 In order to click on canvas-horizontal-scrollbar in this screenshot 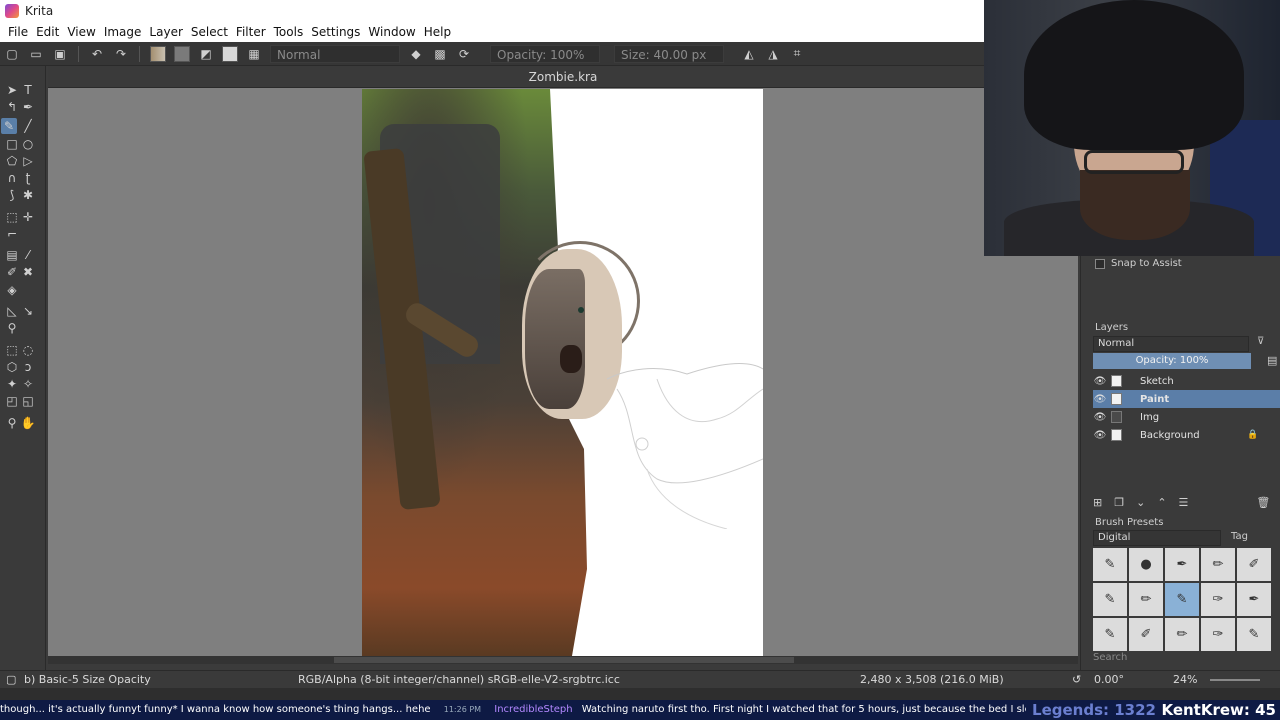, I will do `click(563, 660)`.